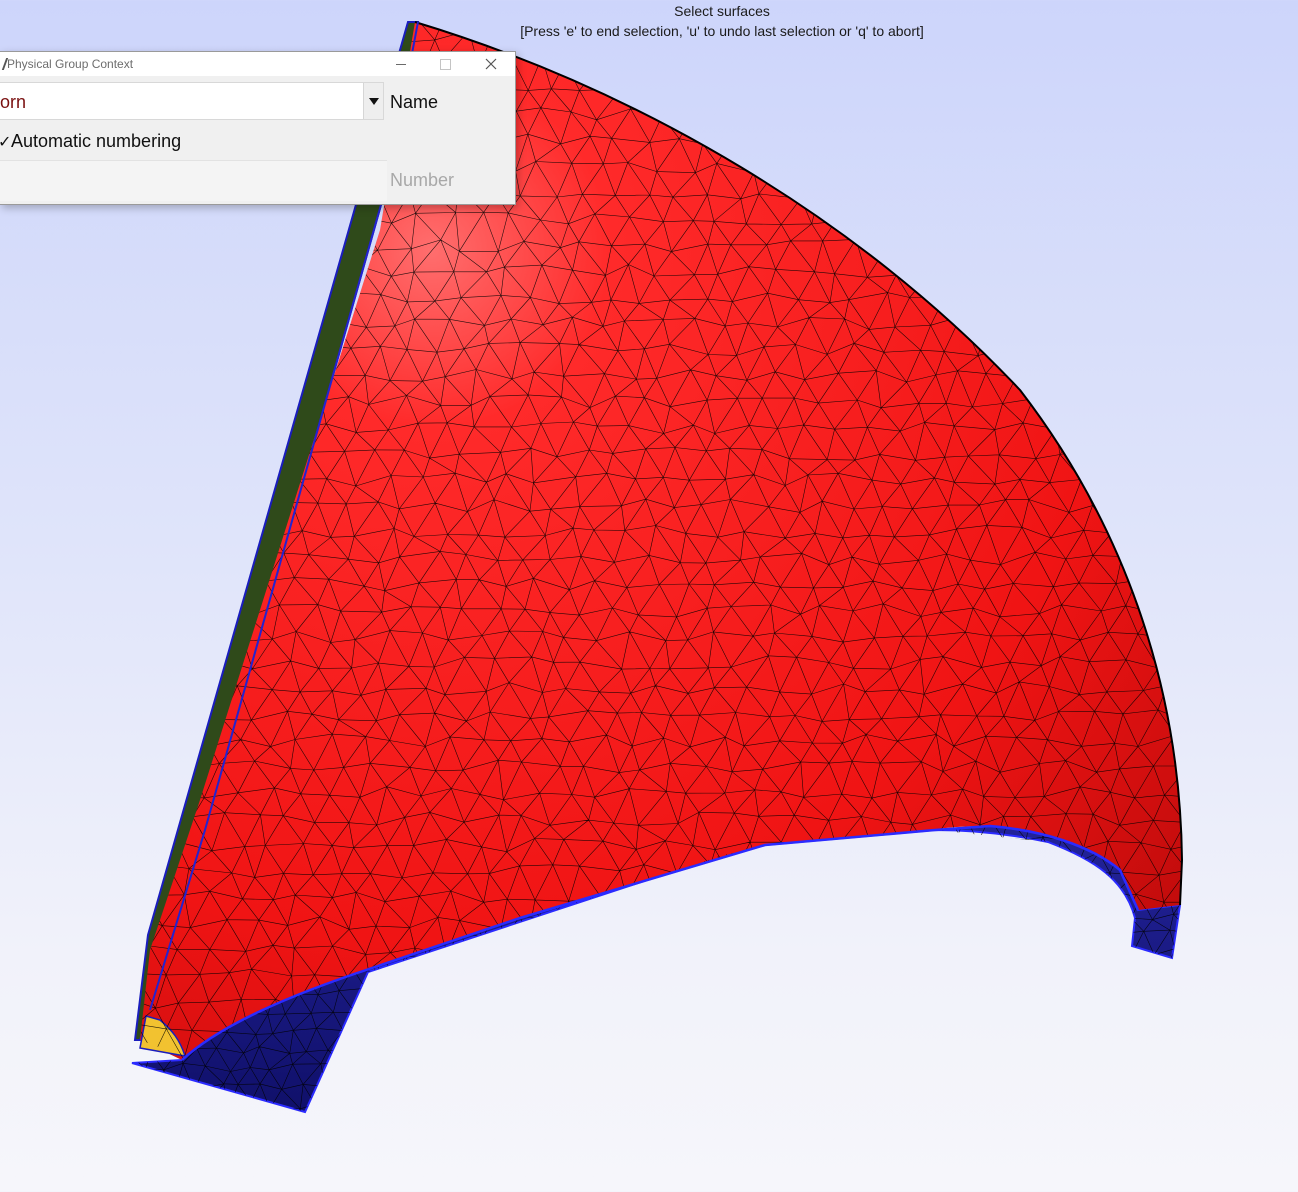 The width and height of the screenshot is (1298, 1192). Describe the element at coordinates (422, 180) in the screenshot. I see `number-label: Number` at that location.